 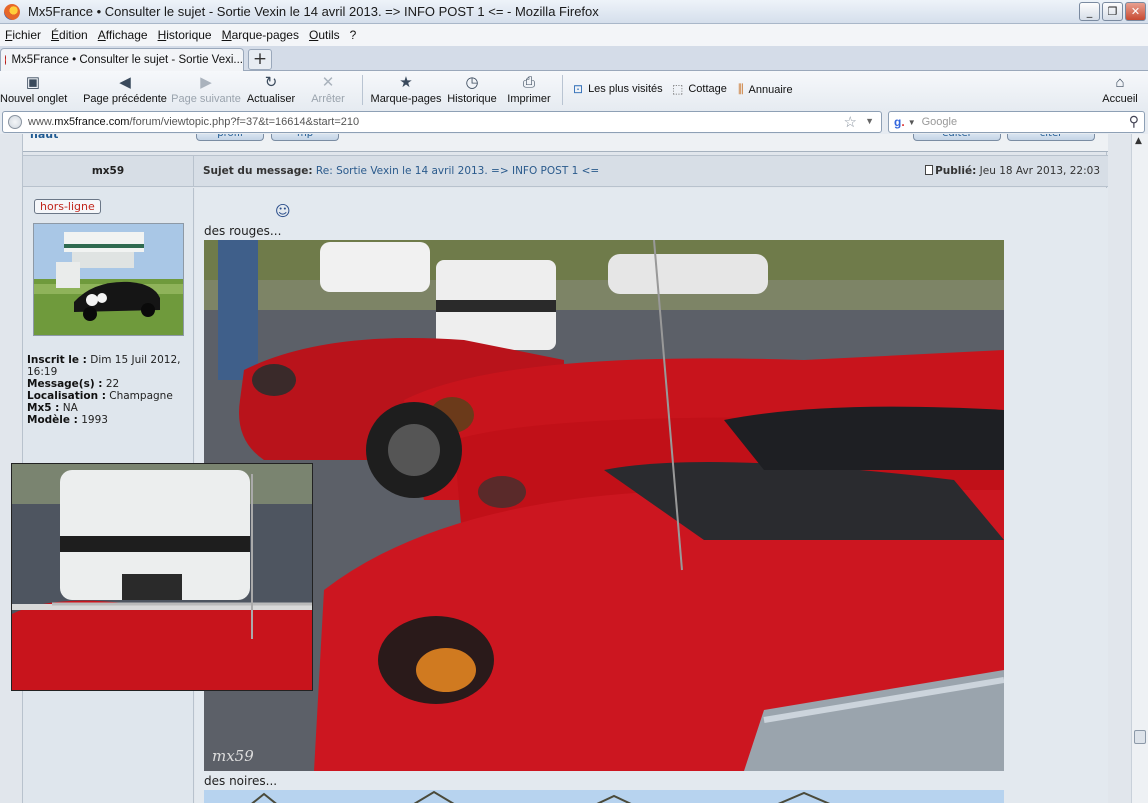 What do you see at coordinates (23, 35) in the screenshot?
I see `menu-fichier: Fichier` at bounding box center [23, 35].